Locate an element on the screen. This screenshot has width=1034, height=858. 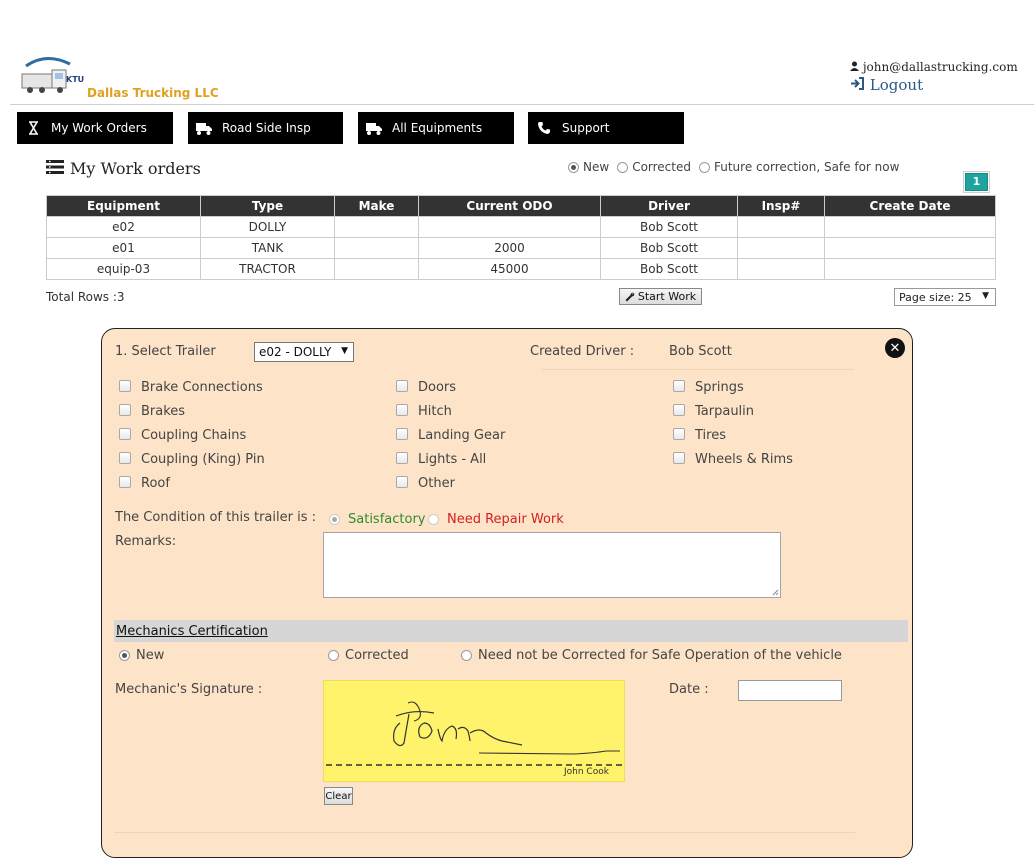
column-header: Type is located at coordinates (267, 206).